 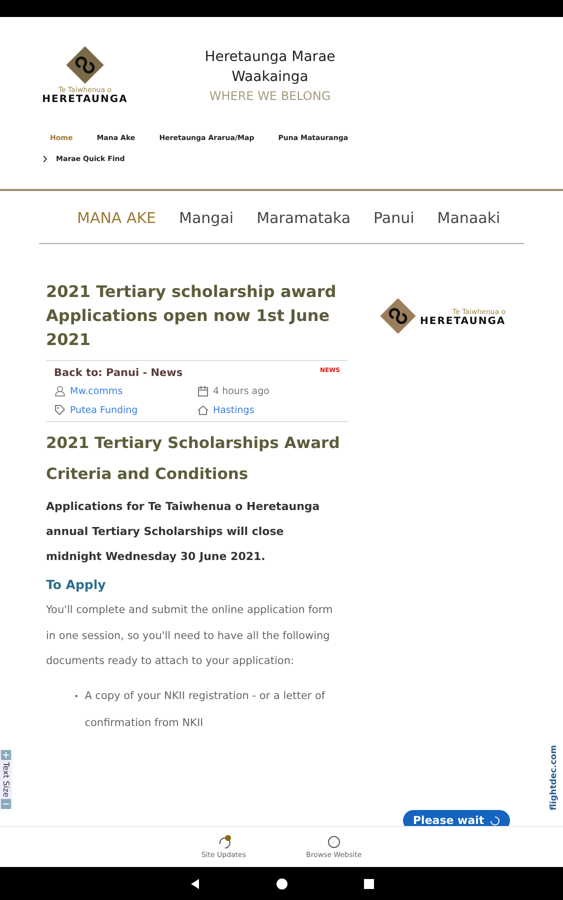 I want to click on article-title: 2021 Tertiary scholarship award Applications open now 1st June 2021, so click(x=192, y=316).